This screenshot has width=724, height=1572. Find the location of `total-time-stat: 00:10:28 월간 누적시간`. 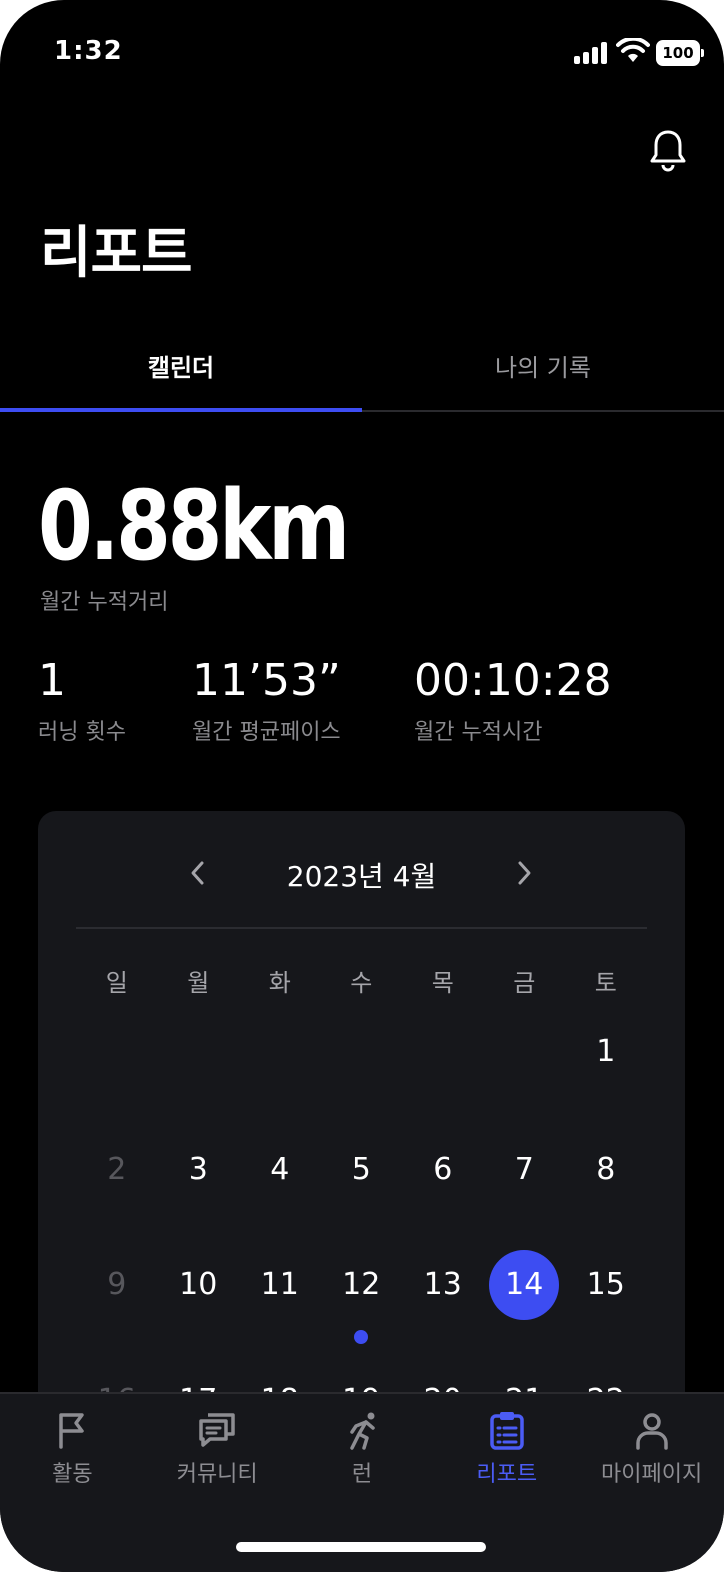

total-time-stat: 00:10:28 월간 누적시간 is located at coordinates (513, 700).